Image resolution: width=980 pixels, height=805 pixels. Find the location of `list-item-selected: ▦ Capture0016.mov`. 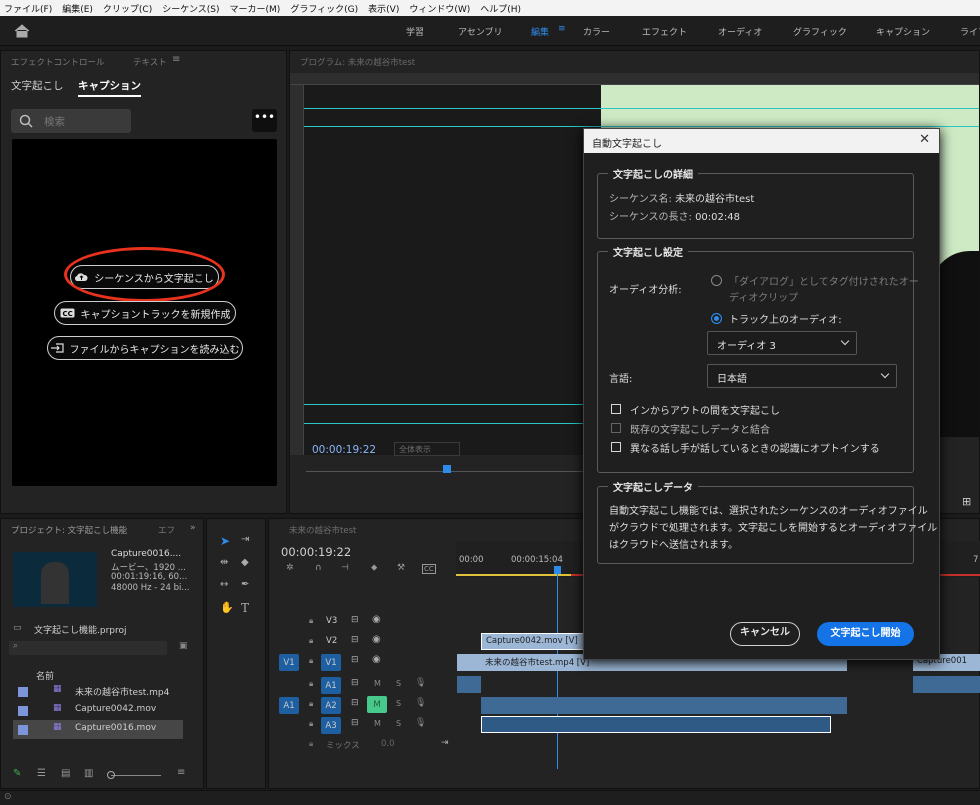

list-item-selected: ▦ Capture0016.mov is located at coordinates (98, 729).